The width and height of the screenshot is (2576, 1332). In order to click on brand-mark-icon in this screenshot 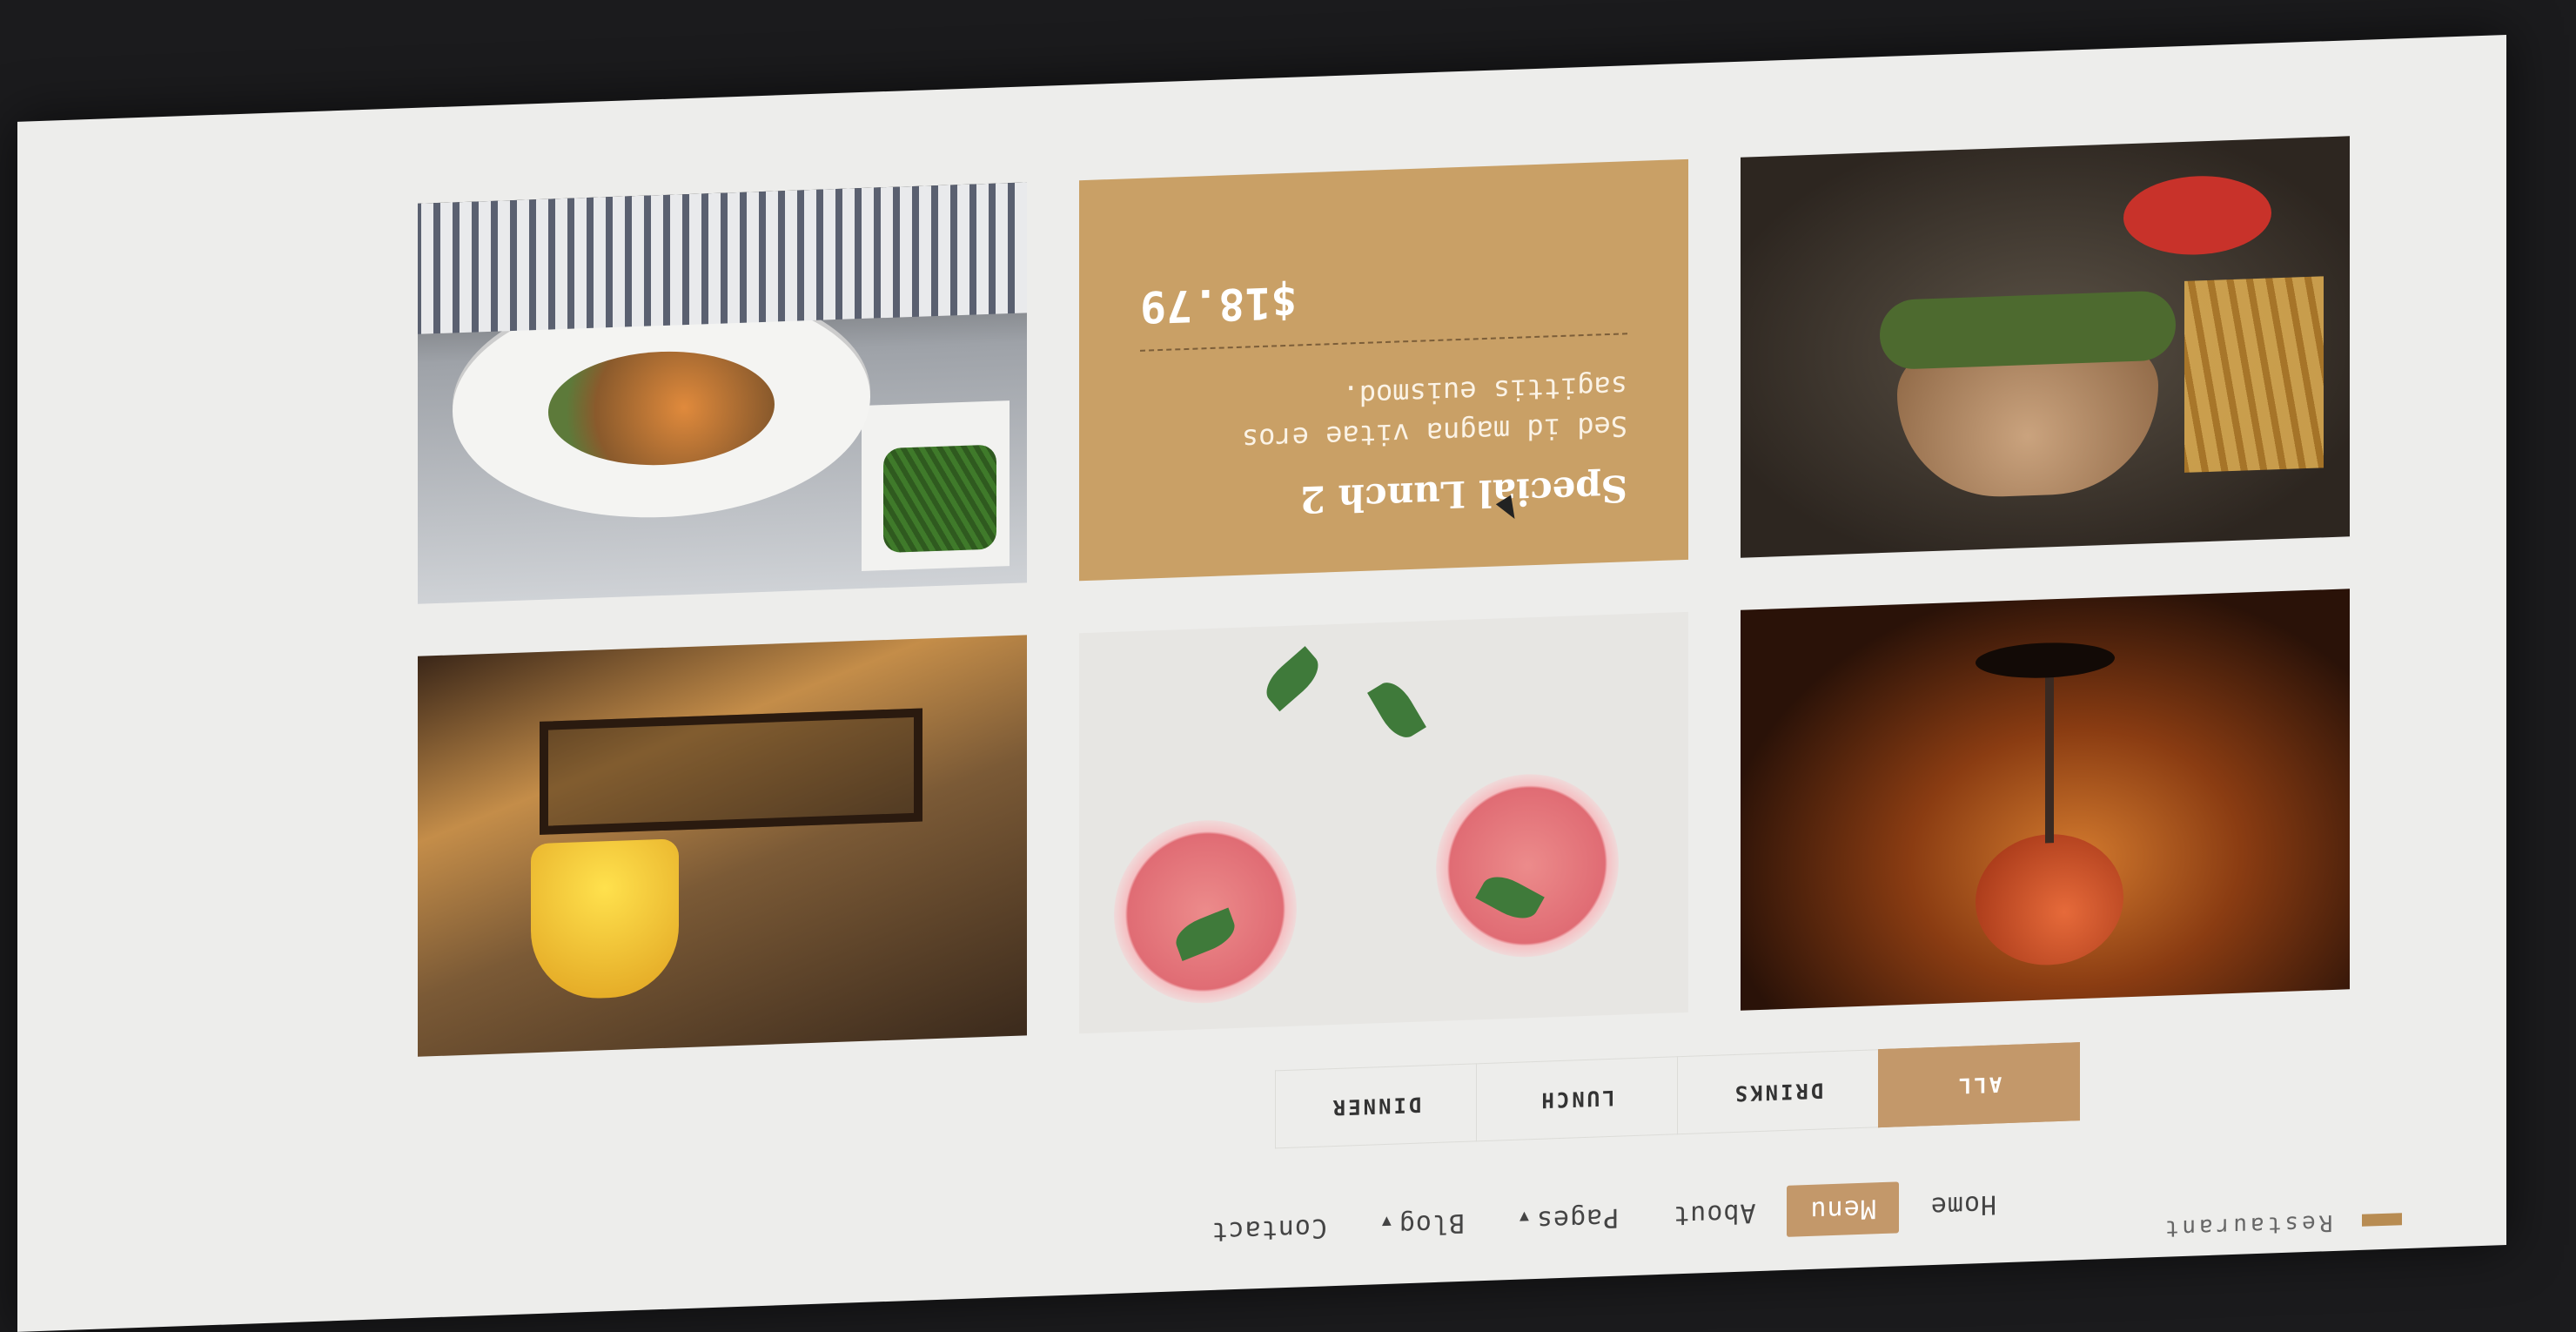, I will do `click(2382, 1220)`.